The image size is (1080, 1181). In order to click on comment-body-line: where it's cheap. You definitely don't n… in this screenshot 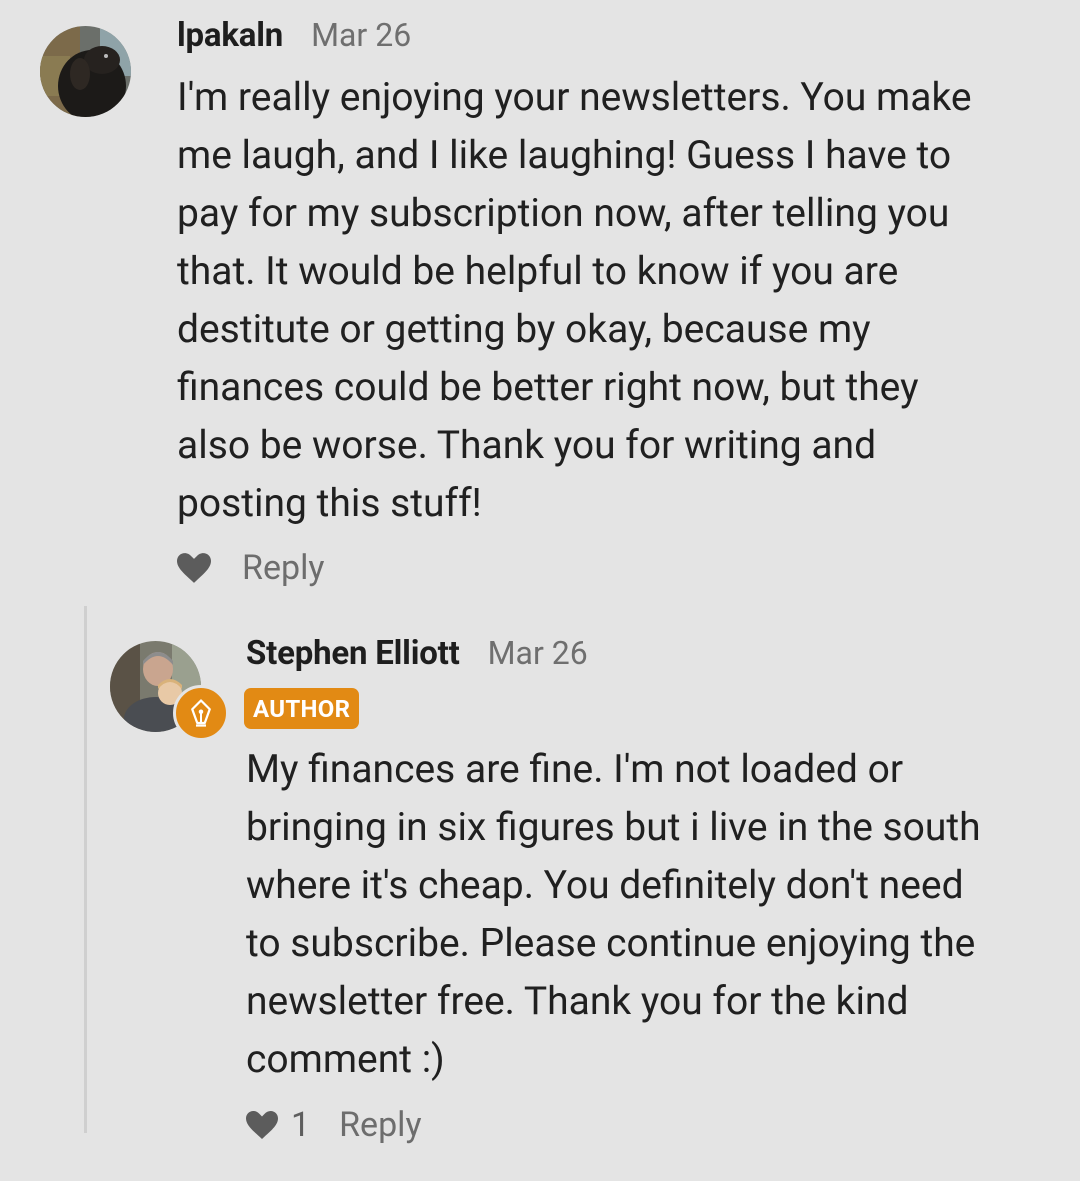, I will do `click(605, 885)`.